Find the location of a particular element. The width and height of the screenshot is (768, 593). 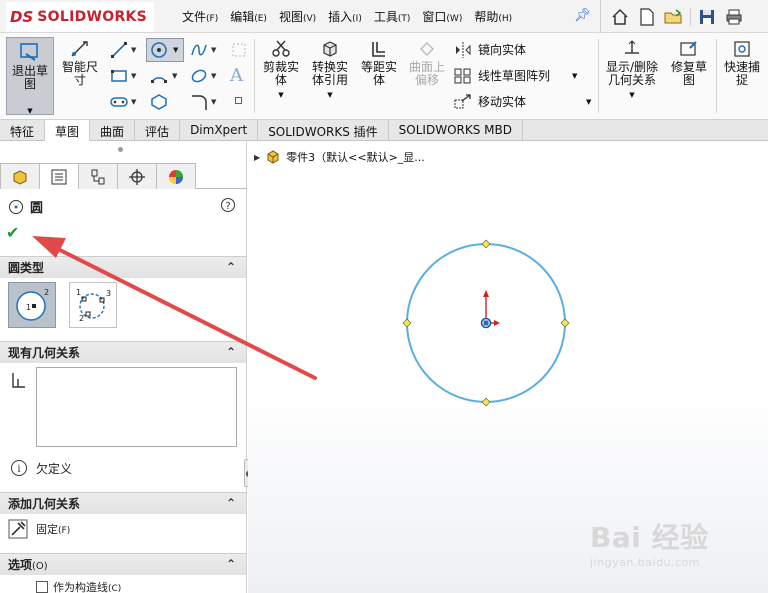

sketch-fillet-icon is located at coordinates (199, 102).